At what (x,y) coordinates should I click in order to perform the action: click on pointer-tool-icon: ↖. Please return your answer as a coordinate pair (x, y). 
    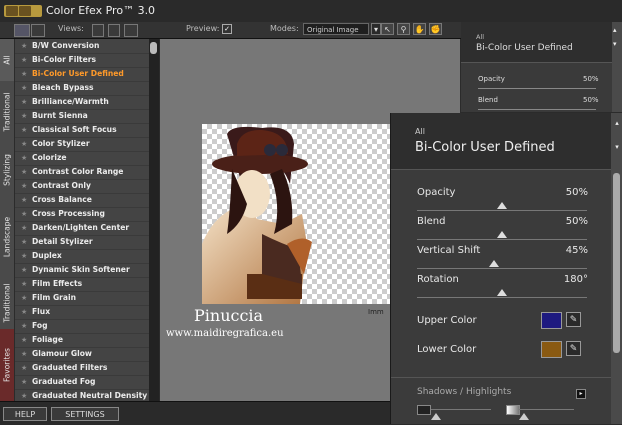
    Looking at the image, I should click on (387, 29).